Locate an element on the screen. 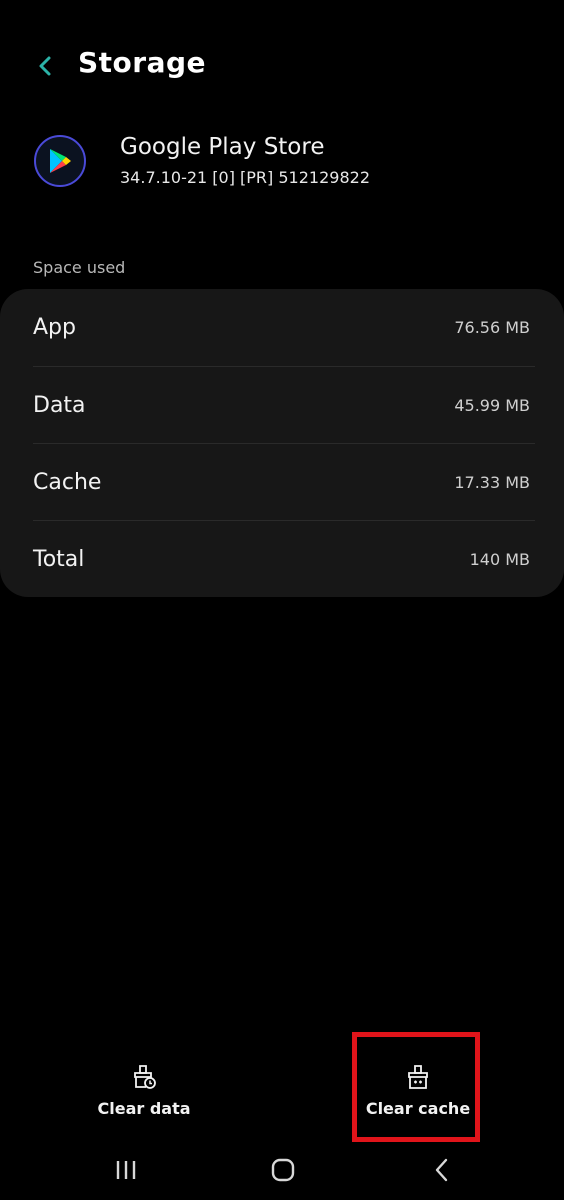 This screenshot has width=564, height=1200. home-icon is located at coordinates (283, 1170).